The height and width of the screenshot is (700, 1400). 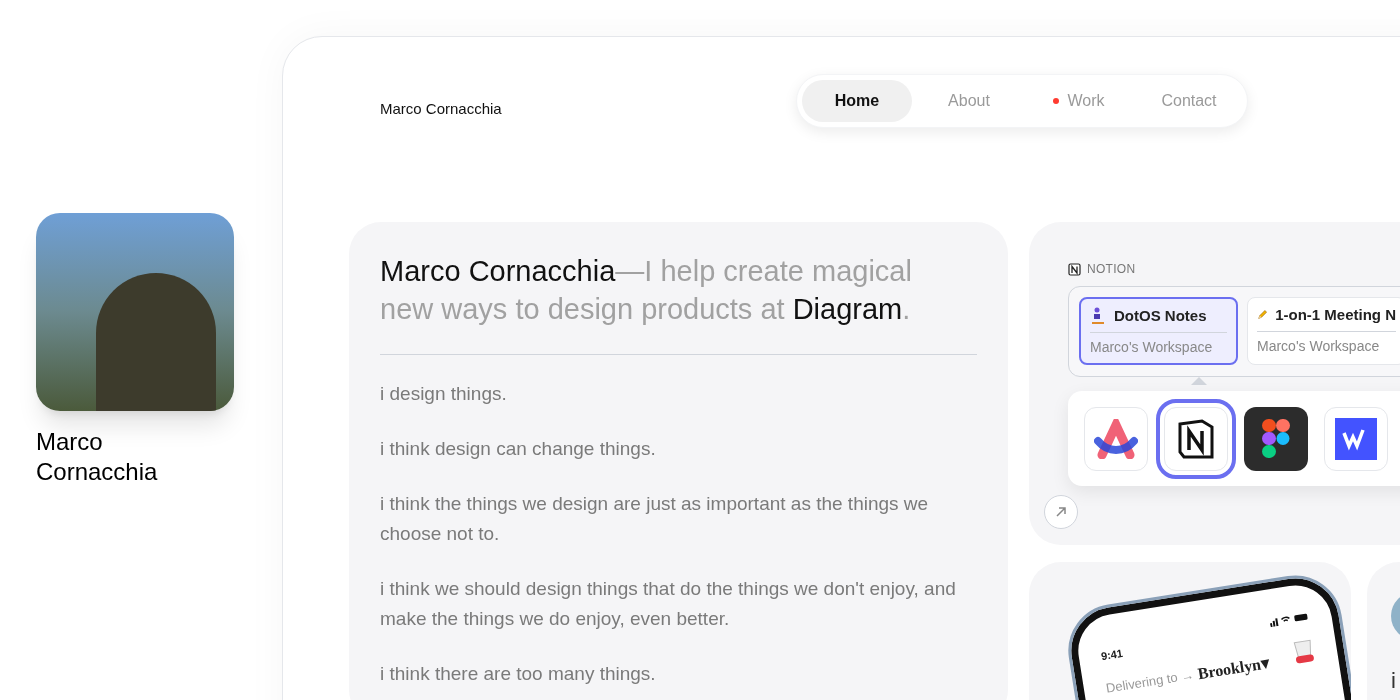 I want to click on delivery-label: Delivering to →, so click(x=1150, y=682).